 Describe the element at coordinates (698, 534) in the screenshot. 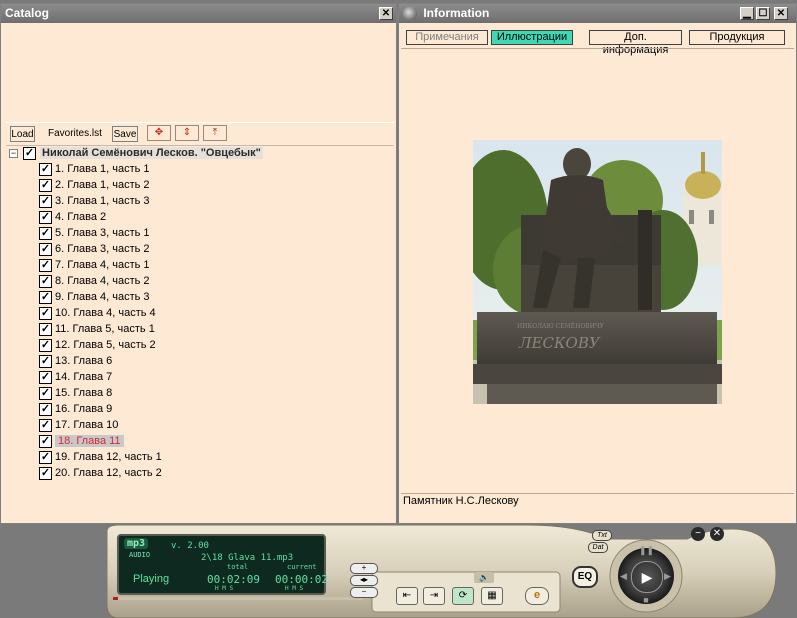

I see `minimize-player-icon: −` at that location.